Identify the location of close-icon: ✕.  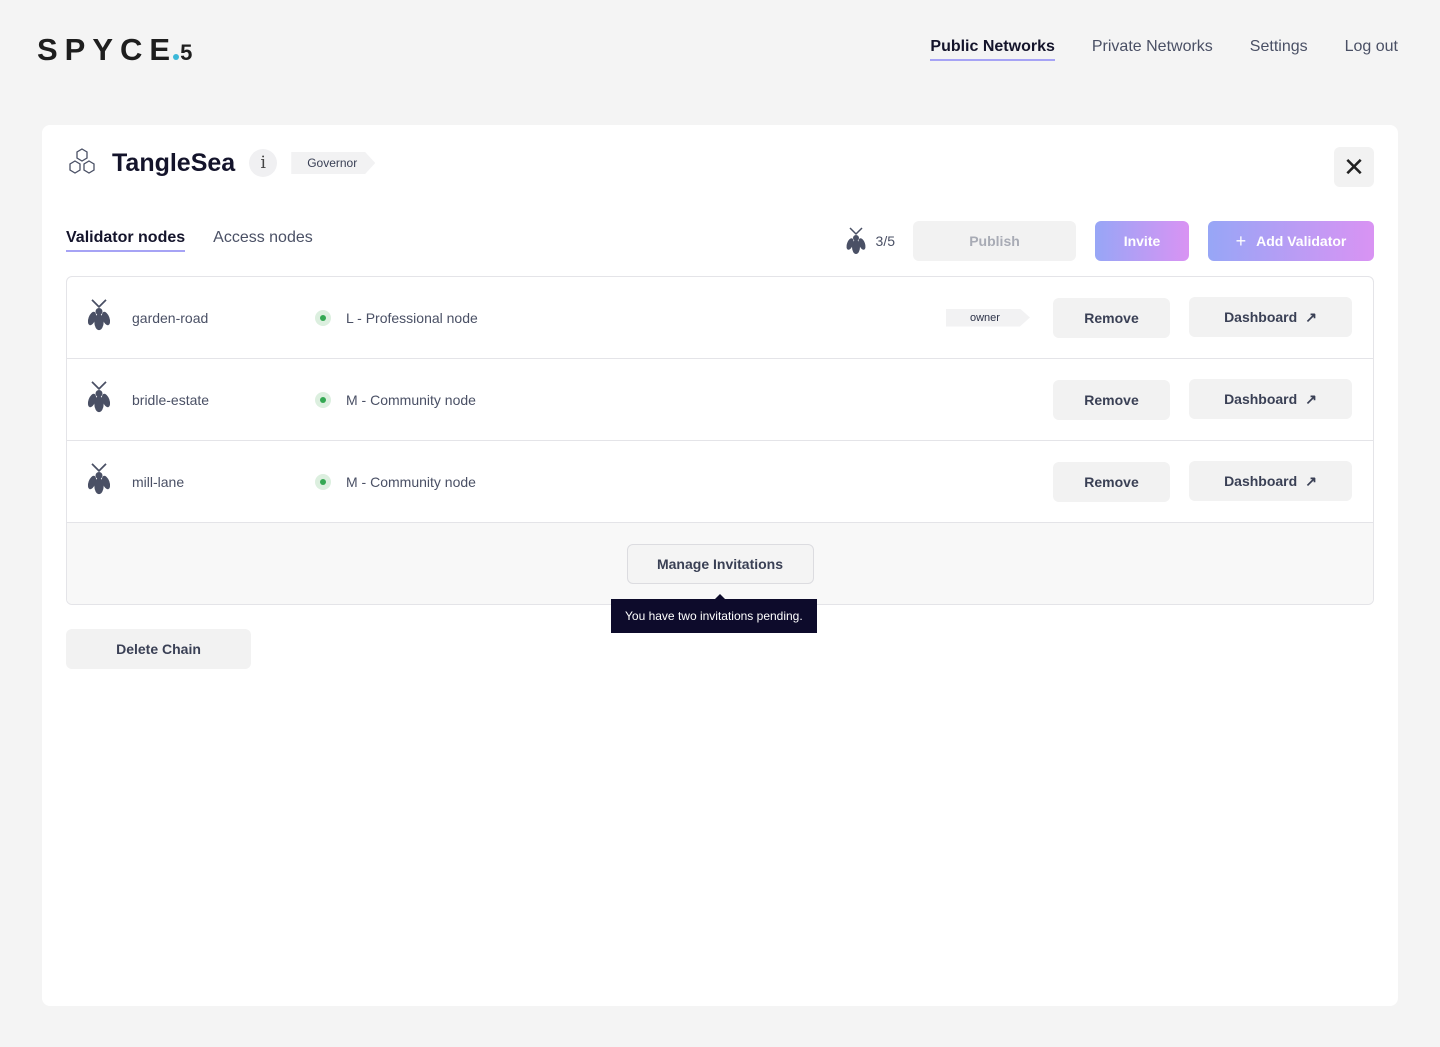
(1354, 166).